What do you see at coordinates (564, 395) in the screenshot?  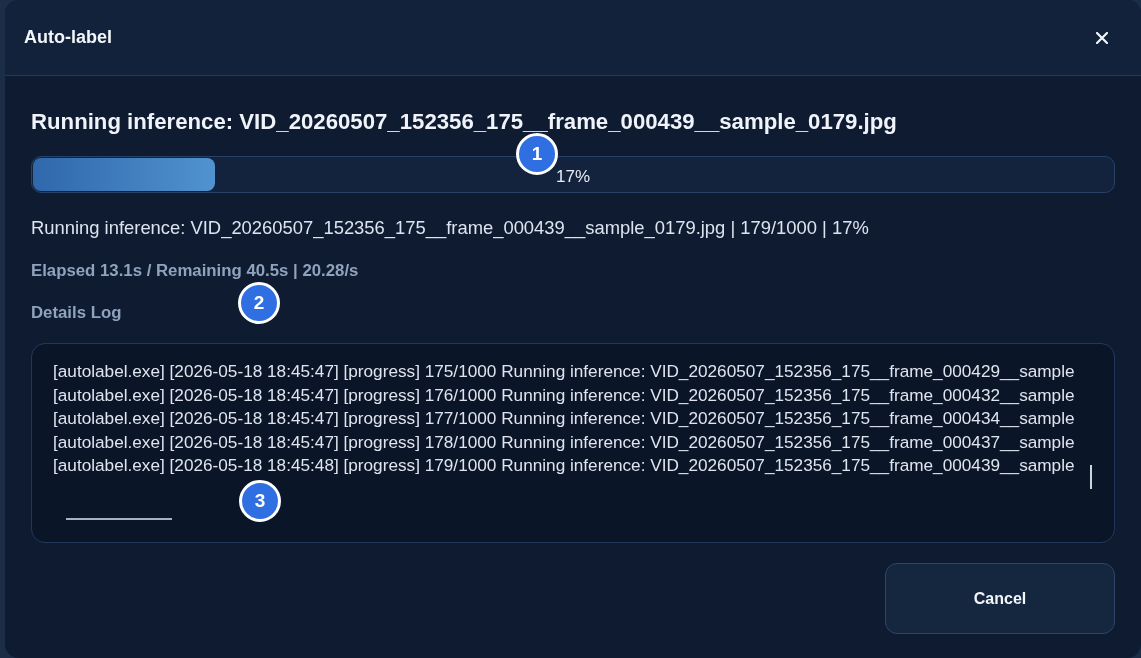 I see `log-line: [autolabel.exe] [2026-05-18 18:45:47] [progress] 176/1000 Running inference: VID_20260507_152356_175__frame_000432__sample` at bounding box center [564, 395].